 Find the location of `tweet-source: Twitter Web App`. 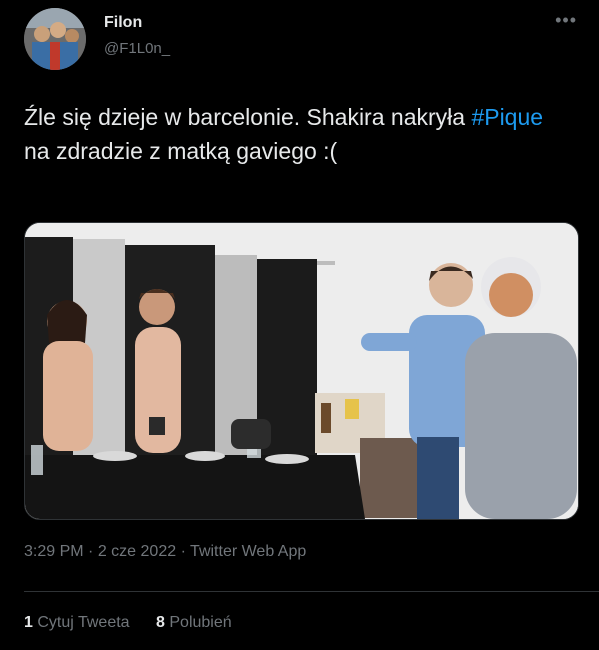

tweet-source: Twitter Web App is located at coordinates (248, 551).